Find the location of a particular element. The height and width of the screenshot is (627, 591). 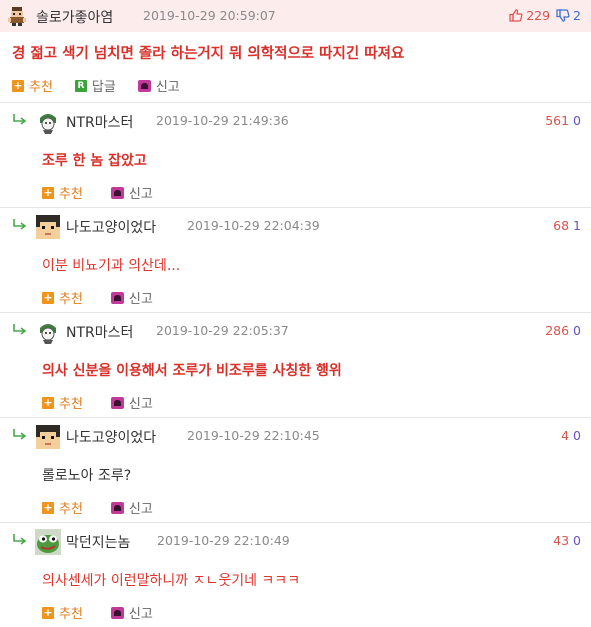

reply-badge-icon: R is located at coordinates (80, 85).